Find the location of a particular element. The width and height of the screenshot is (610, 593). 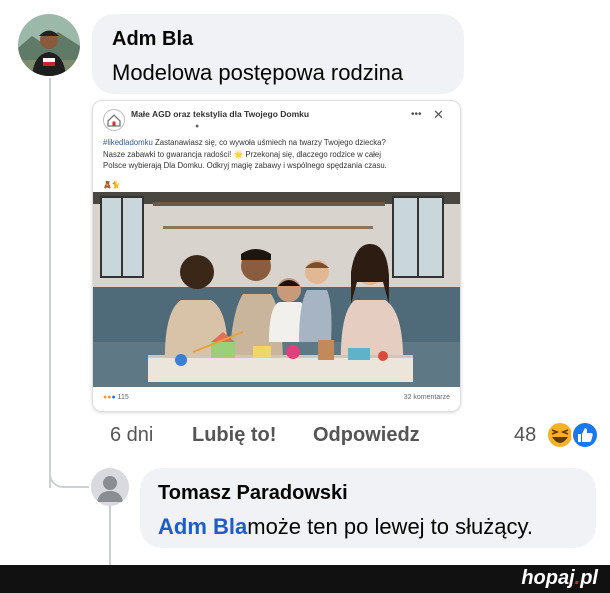

site-watermark: hopaj.pl is located at coordinates (559, 578).